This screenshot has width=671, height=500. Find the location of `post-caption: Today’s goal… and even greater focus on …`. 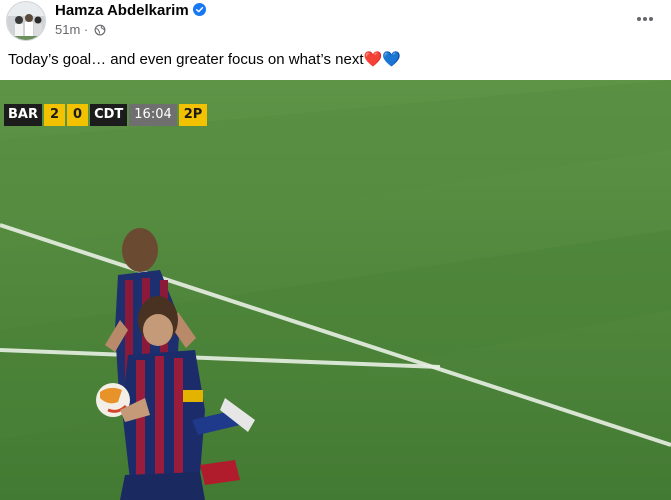

post-caption: Today’s goal… and even greater focus on … is located at coordinates (204, 59).